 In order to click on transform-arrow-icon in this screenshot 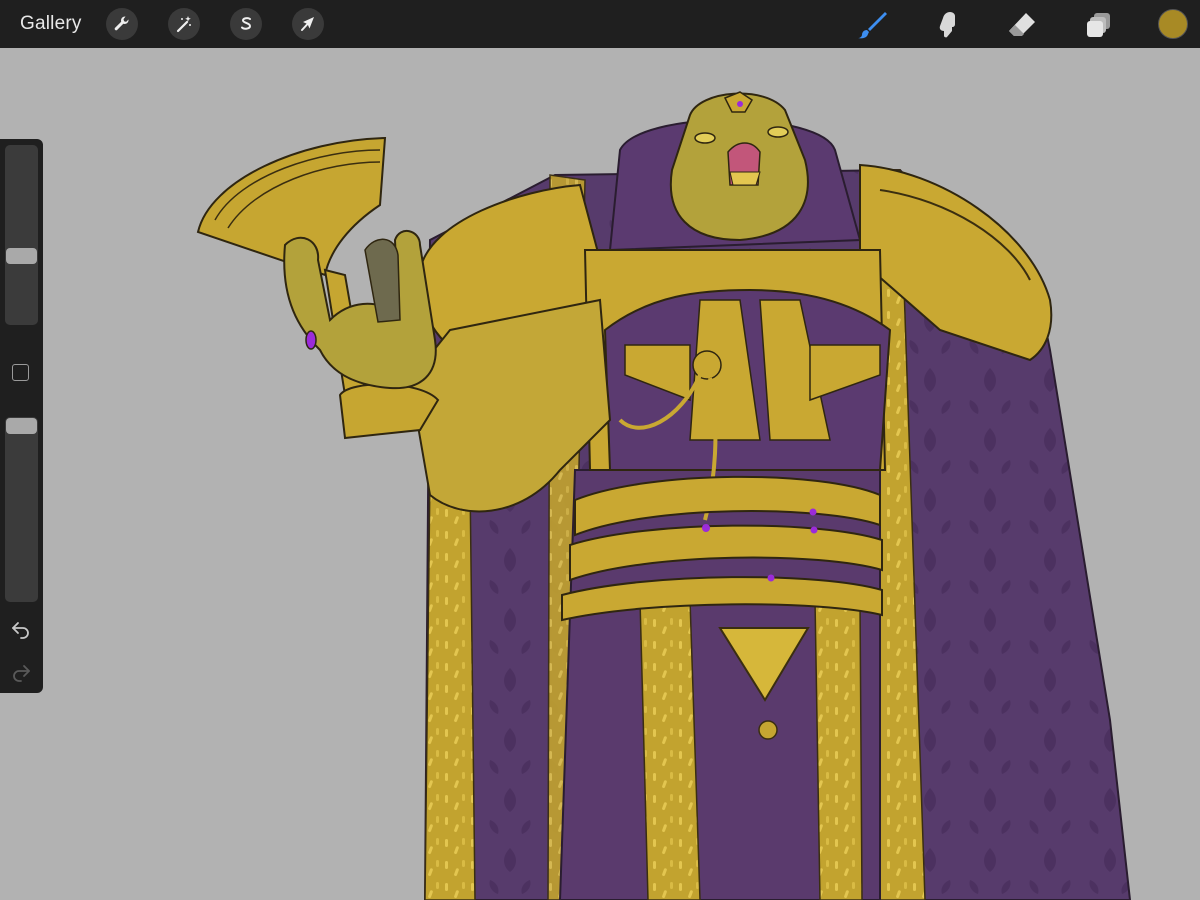, I will do `click(307, 24)`.